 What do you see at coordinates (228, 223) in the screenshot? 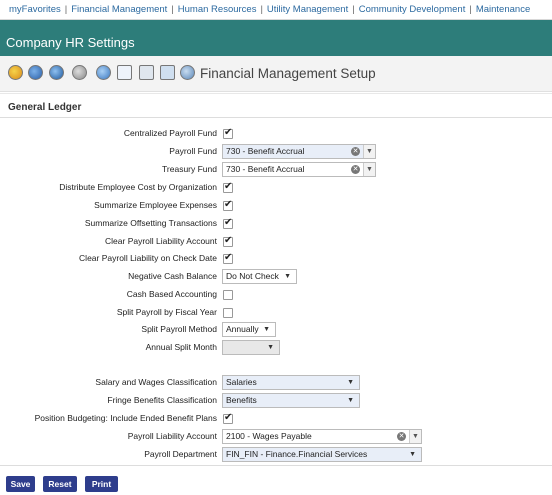
I see `summarize-offsetting-checkbox` at bounding box center [228, 223].